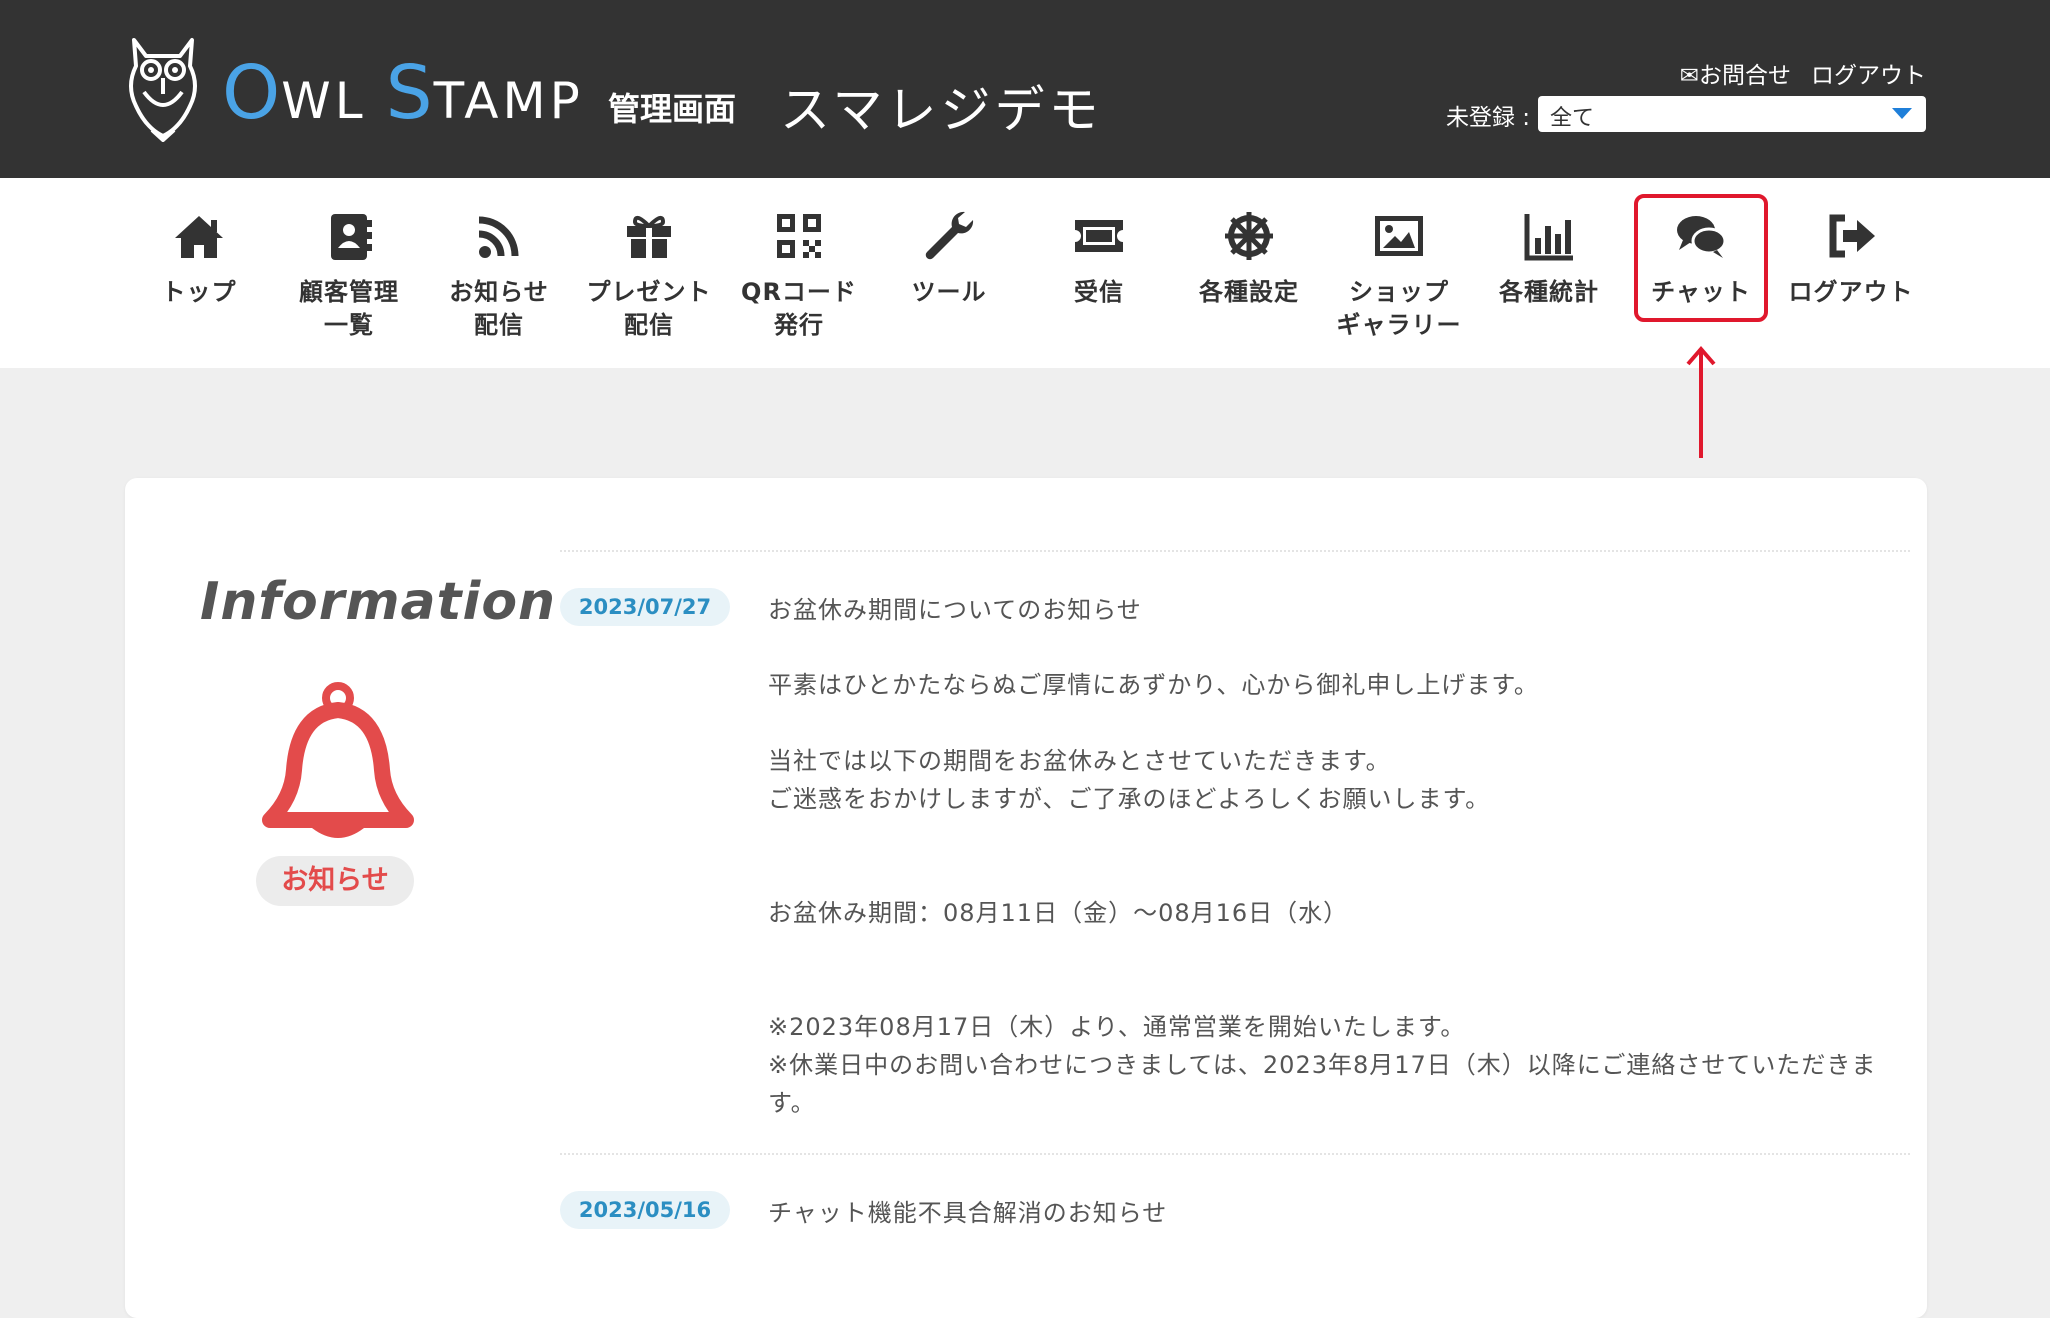 The height and width of the screenshot is (1318, 2050). What do you see at coordinates (1117, 1027) in the screenshot?
I see `news-body-line: ※2023年08月17日（木）より、通常営業を開始いたします。` at bounding box center [1117, 1027].